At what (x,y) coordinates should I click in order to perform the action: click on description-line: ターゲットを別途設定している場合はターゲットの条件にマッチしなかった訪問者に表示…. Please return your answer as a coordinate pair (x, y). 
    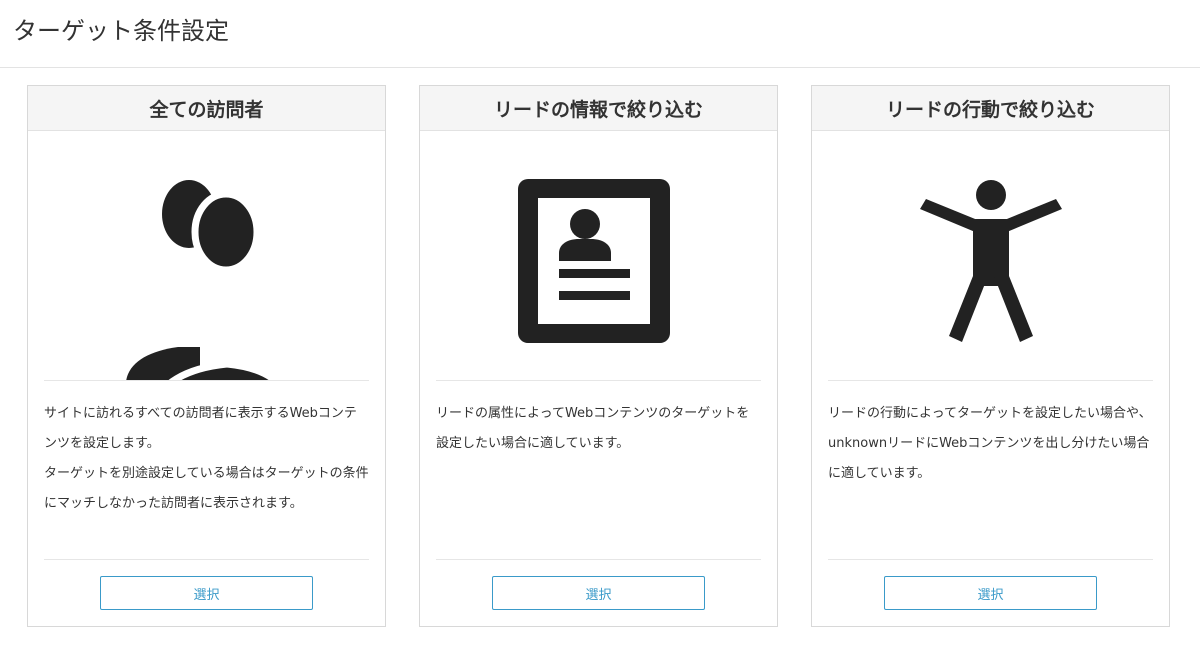
    Looking at the image, I should click on (206, 488).